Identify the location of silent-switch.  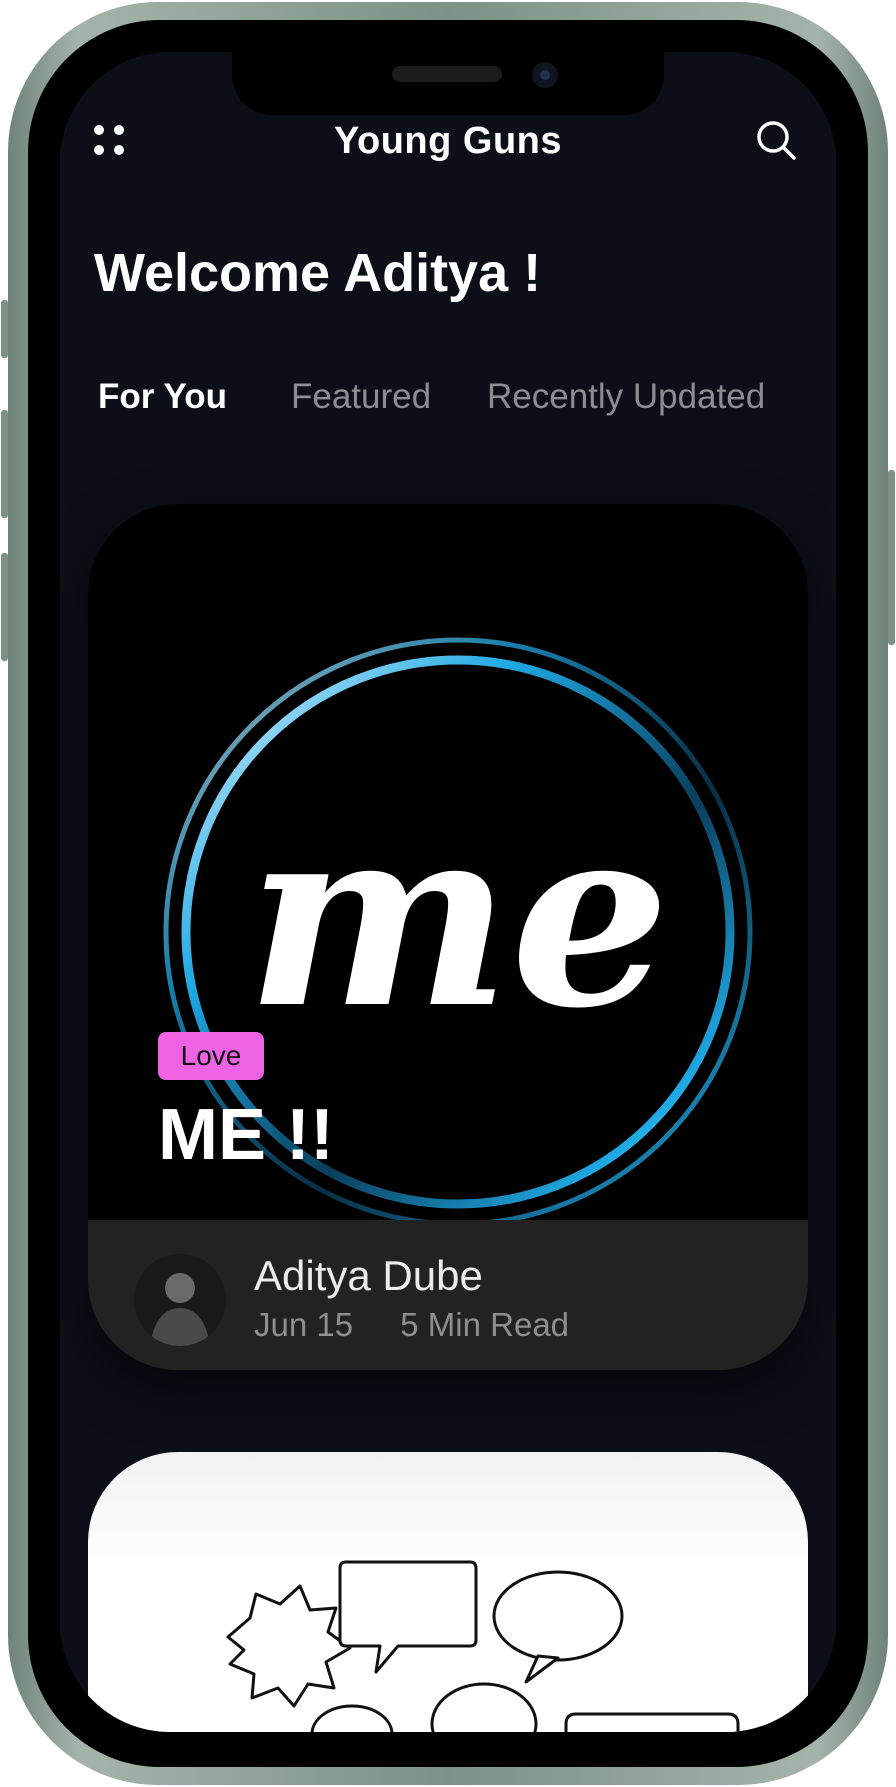
(4, 329).